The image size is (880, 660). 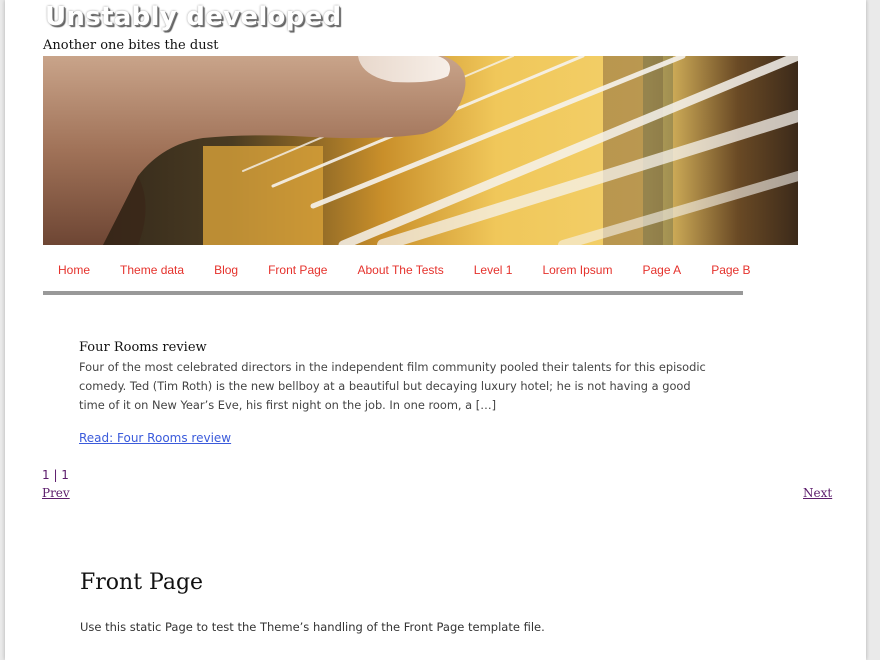 What do you see at coordinates (143, 347) in the screenshot?
I see `post-title: Four Rooms review` at bounding box center [143, 347].